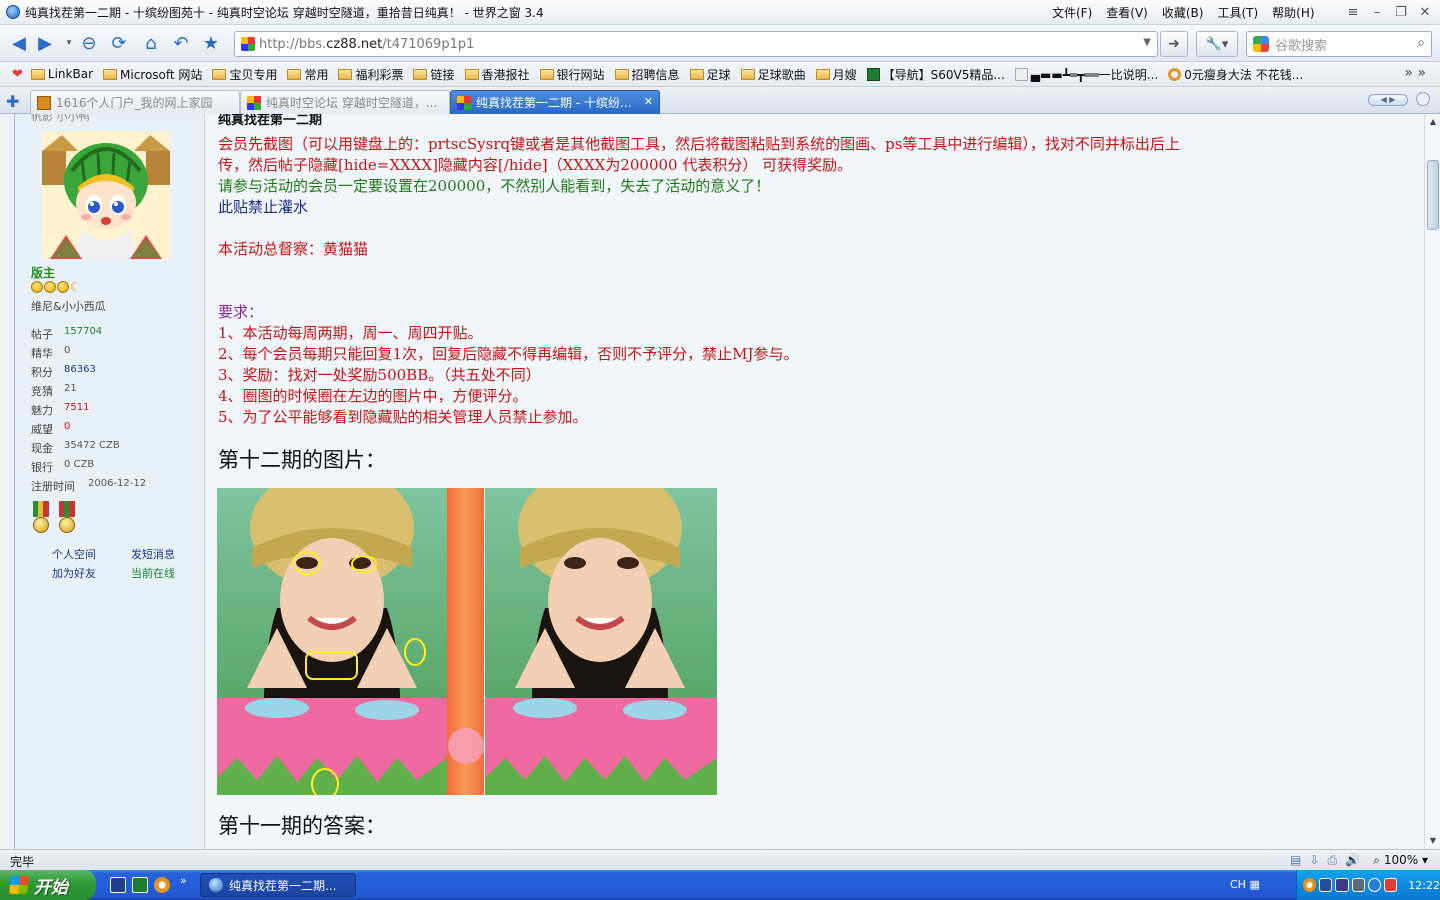  Describe the element at coordinates (647, 74) in the screenshot. I see `bookmark-item: 招聘信息` at that location.